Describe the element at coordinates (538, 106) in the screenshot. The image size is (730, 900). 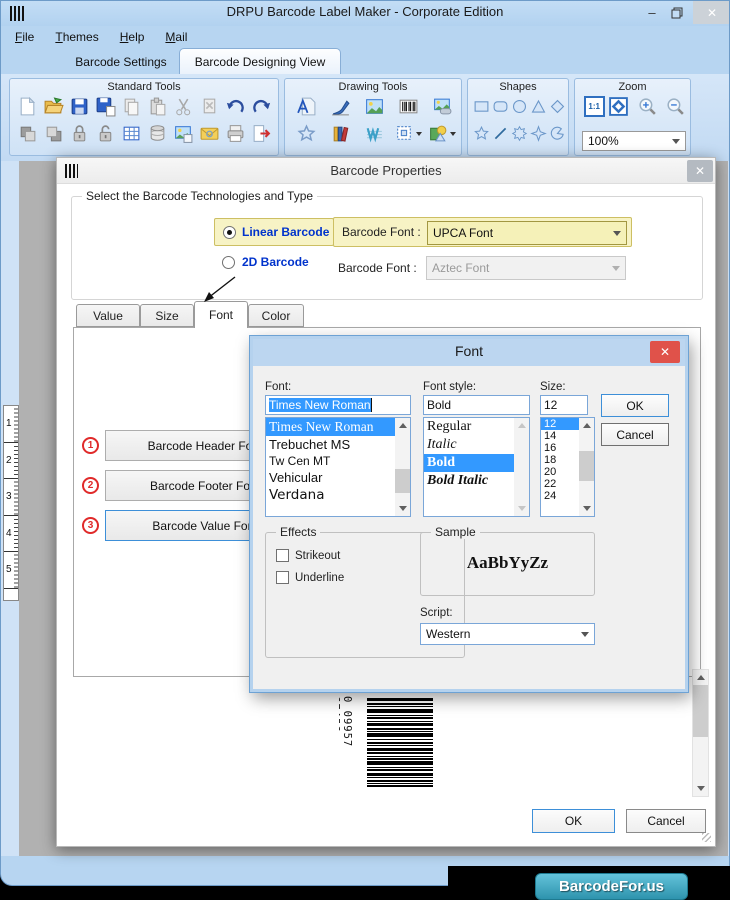
I see `triangle-icon` at that location.